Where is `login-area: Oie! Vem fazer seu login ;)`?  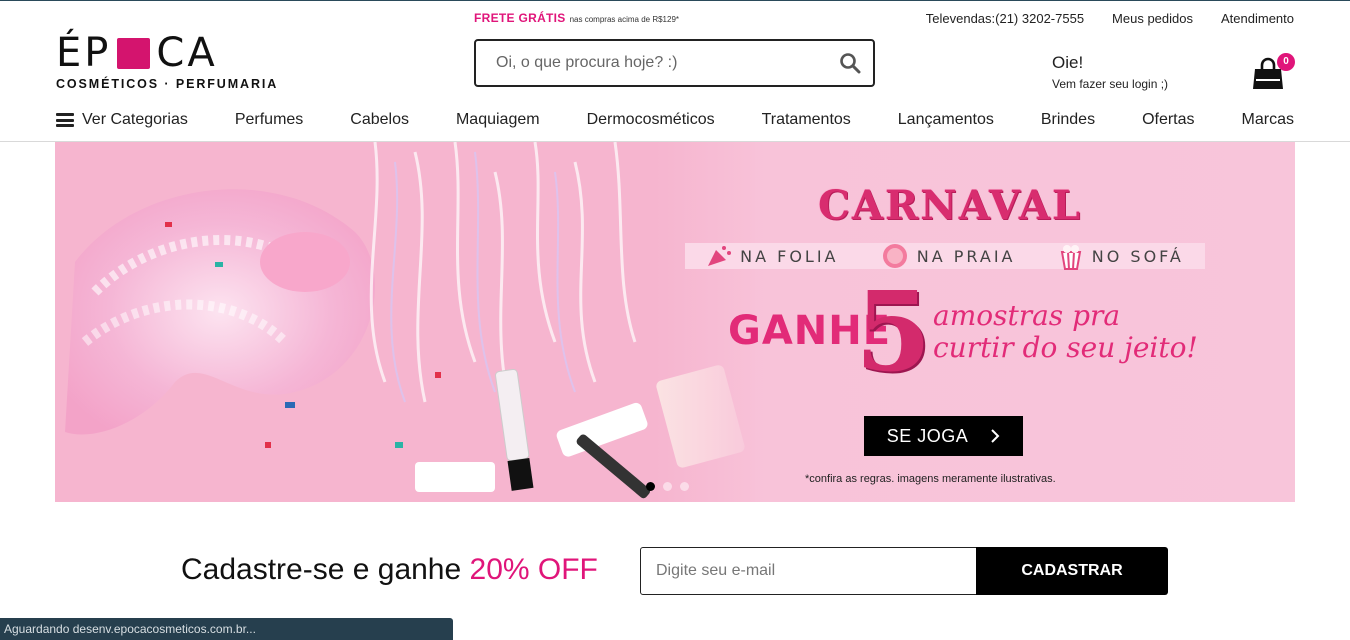 login-area: Oie! Vem fazer seu login ;) is located at coordinates (1110, 72).